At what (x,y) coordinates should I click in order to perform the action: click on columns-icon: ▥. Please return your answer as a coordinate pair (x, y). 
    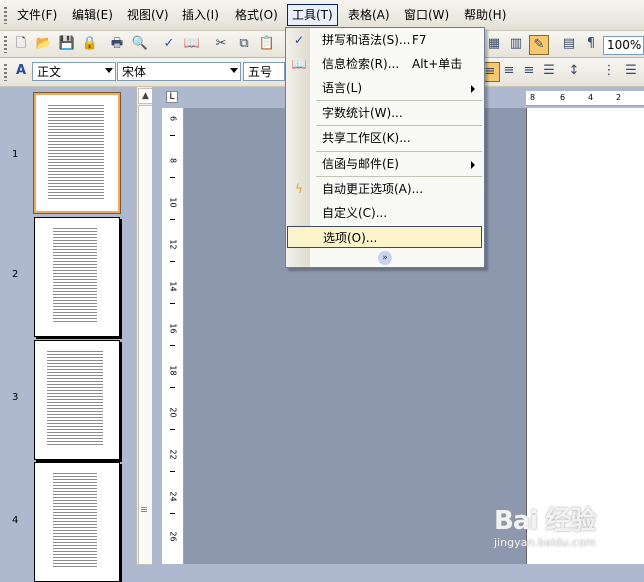
    Looking at the image, I should click on (516, 44).